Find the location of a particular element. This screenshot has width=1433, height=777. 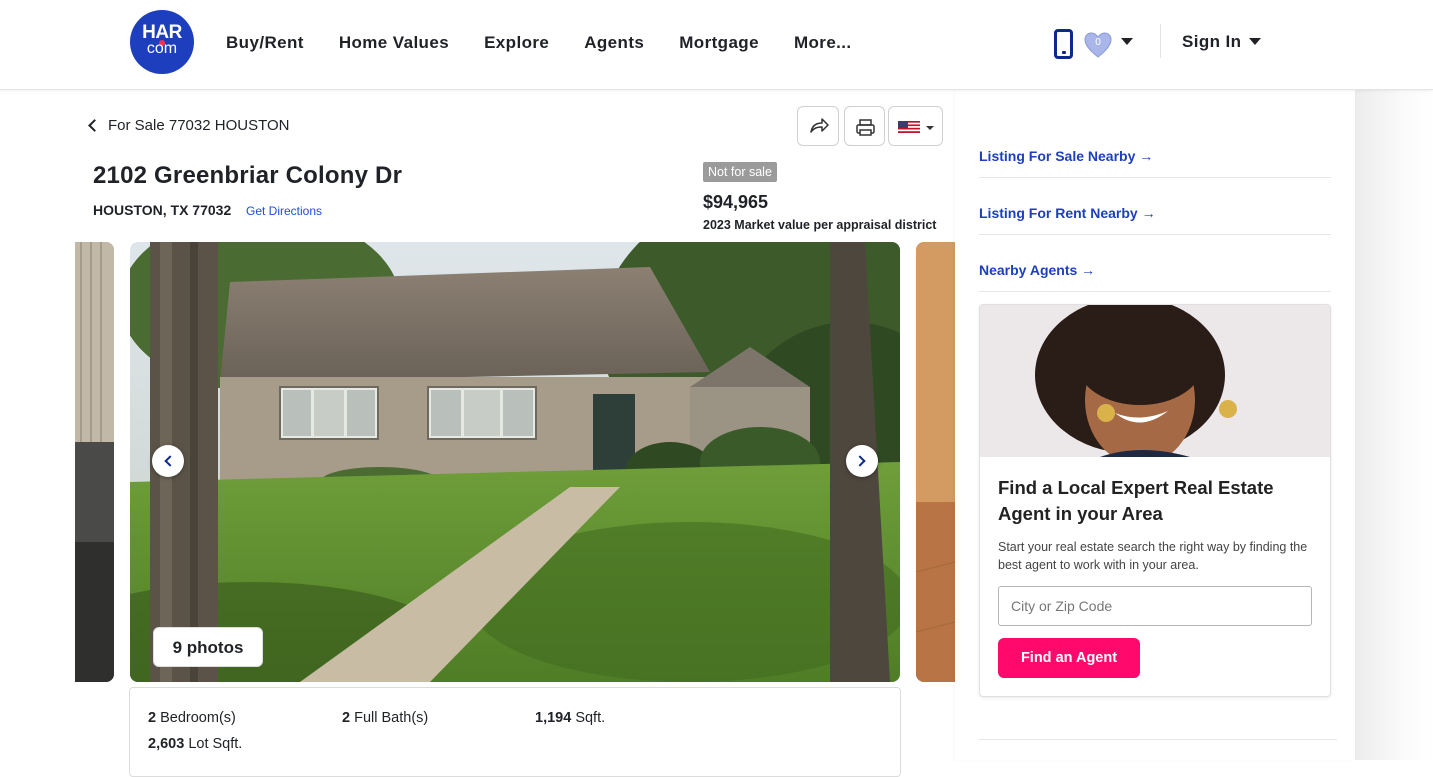

fact-bedrooms-label: Bedroom(s) is located at coordinates (196, 718).